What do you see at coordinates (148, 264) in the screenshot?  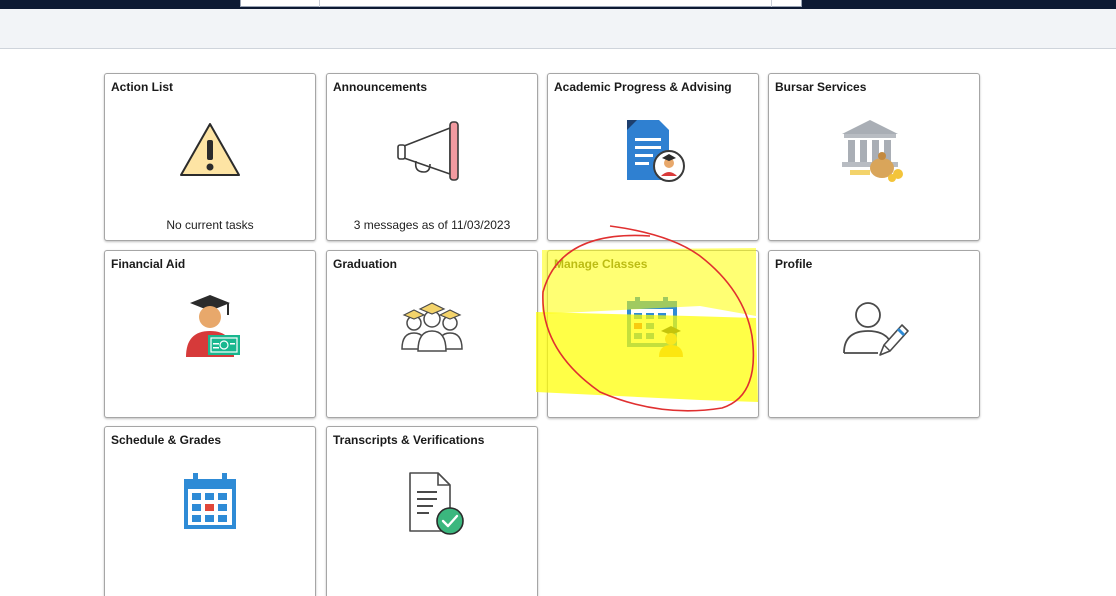 I see `tile-title: Financial Aid` at bounding box center [148, 264].